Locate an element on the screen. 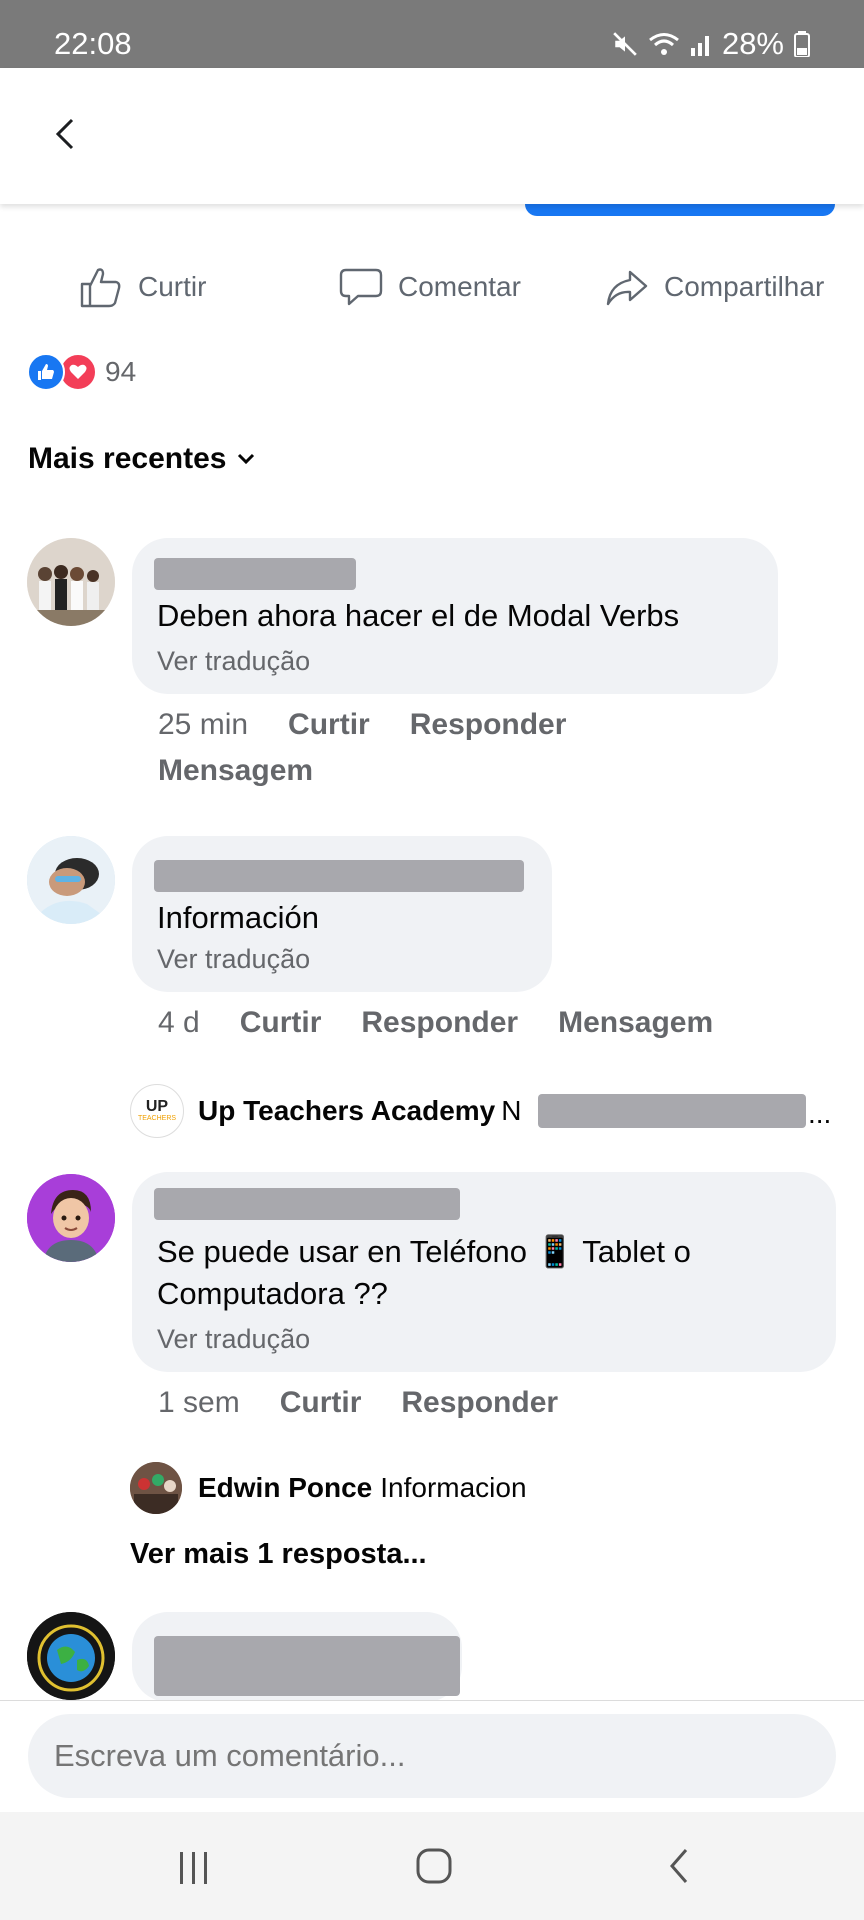  logo-subtext: TEACHERS is located at coordinates (157, 1118).